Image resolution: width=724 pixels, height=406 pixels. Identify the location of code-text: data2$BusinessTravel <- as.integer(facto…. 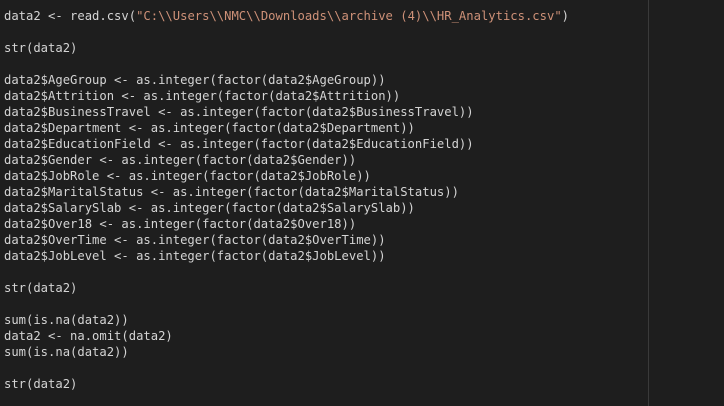
(239, 112).